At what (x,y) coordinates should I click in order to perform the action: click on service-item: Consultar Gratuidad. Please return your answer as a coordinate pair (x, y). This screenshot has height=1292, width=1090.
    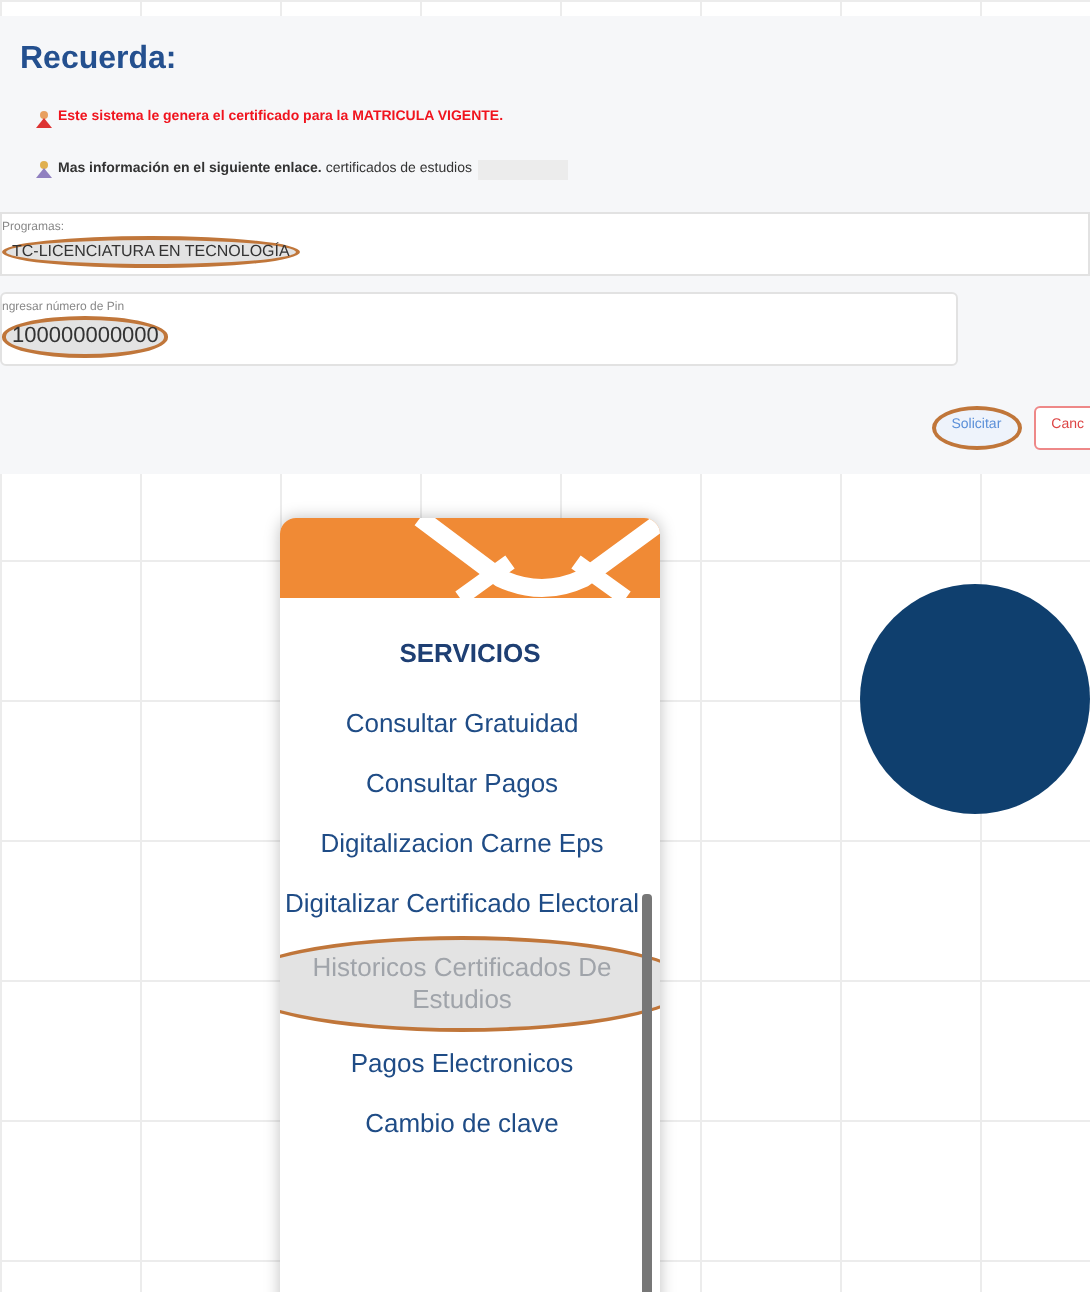
    Looking at the image, I should click on (470, 724).